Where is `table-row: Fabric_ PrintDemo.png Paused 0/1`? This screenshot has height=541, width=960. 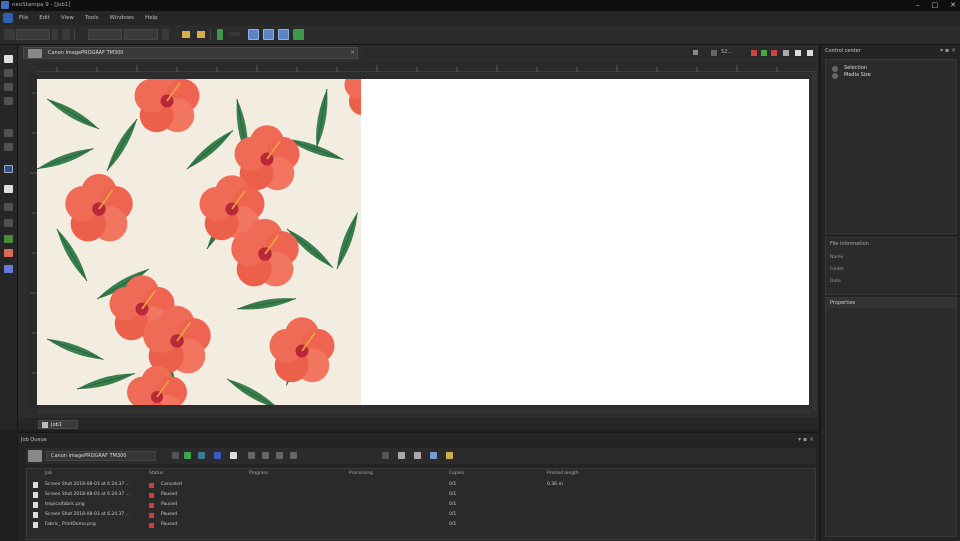
table-row: Fabric_ PrintDemo.png Paused 0/1 is located at coordinates (421, 525).